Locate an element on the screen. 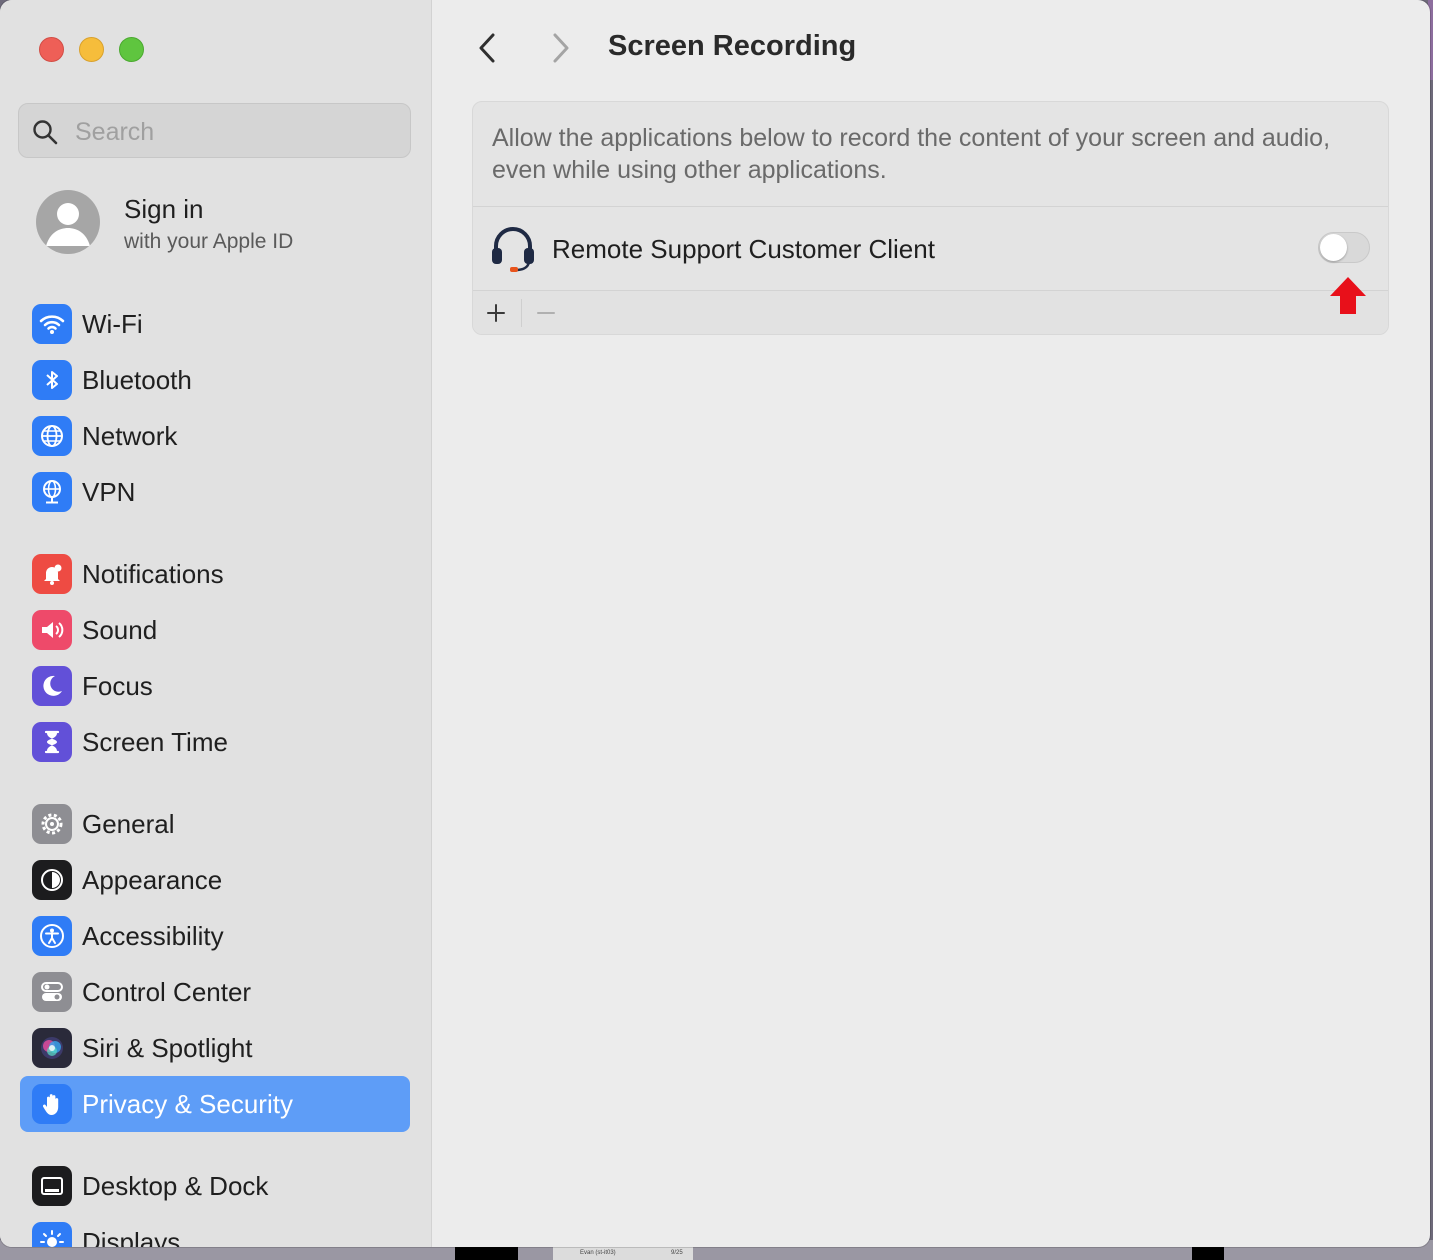 The height and width of the screenshot is (1260, 1433). chevron-right-icon is located at coordinates (561, 48).